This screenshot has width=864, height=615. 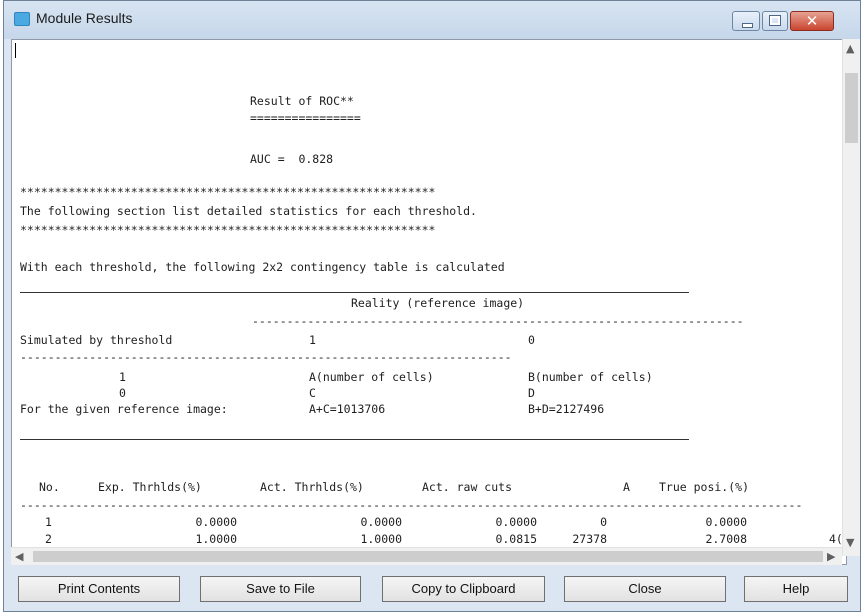 I want to click on reality-col-1: 1, so click(x=312, y=340).